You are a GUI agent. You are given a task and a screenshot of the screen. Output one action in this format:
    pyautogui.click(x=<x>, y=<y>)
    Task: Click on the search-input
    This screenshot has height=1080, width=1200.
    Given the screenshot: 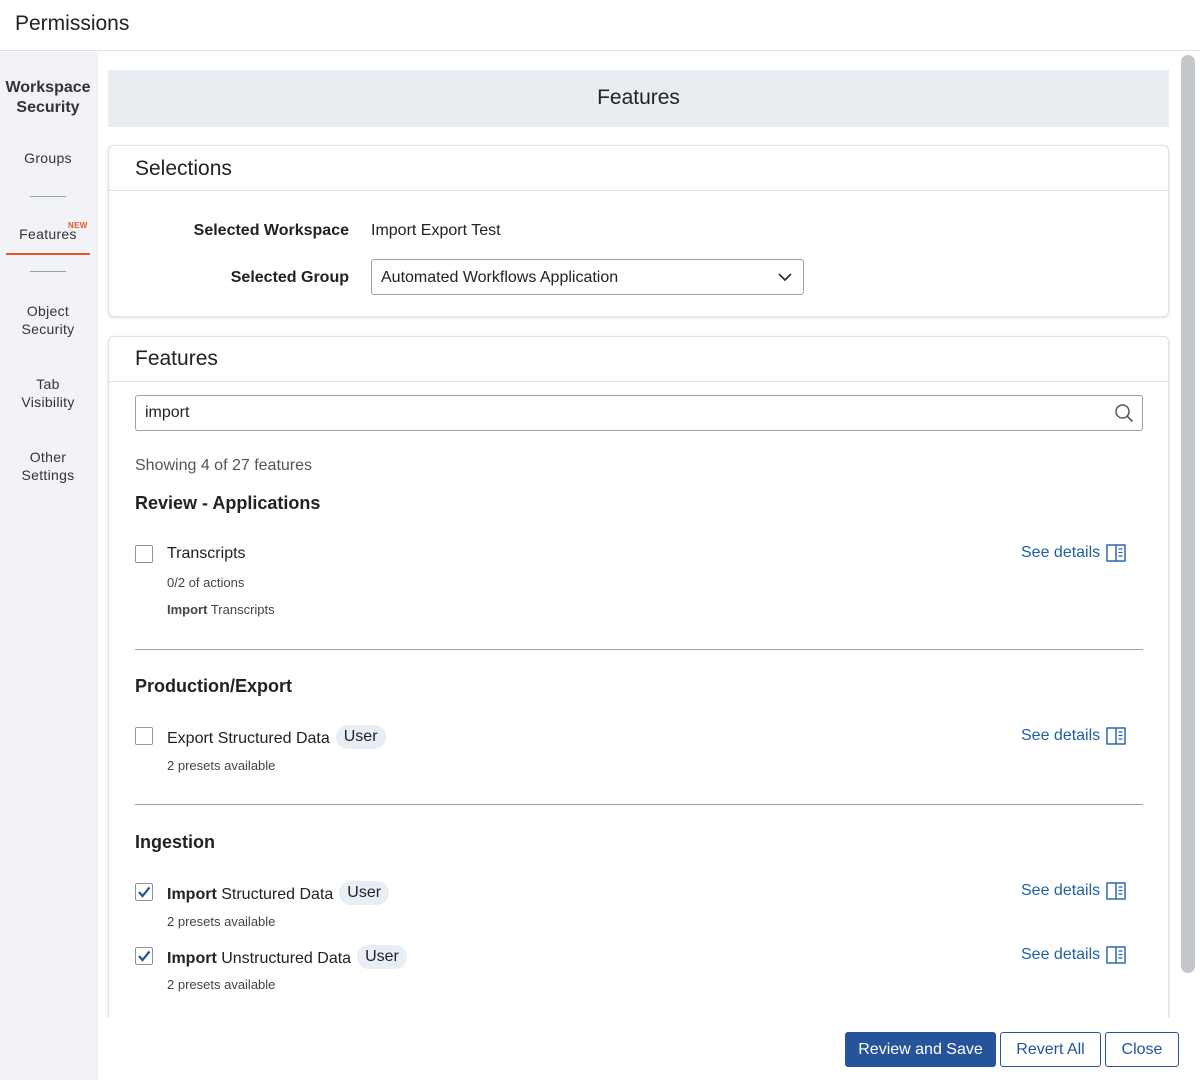 What is the action you would take?
    pyautogui.click(x=620, y=413)
    